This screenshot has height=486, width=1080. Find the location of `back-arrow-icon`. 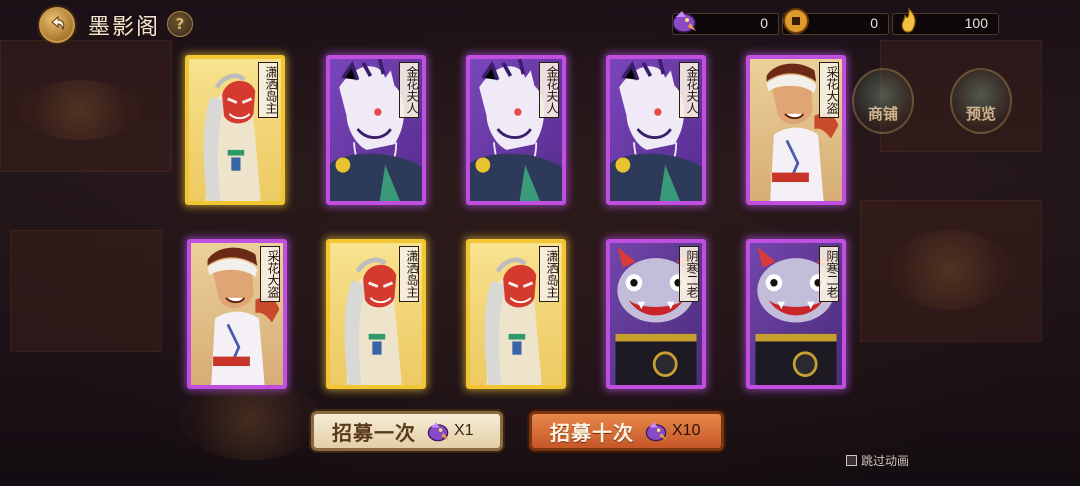

back-arrow-icon is located at coordinates (58, 23).